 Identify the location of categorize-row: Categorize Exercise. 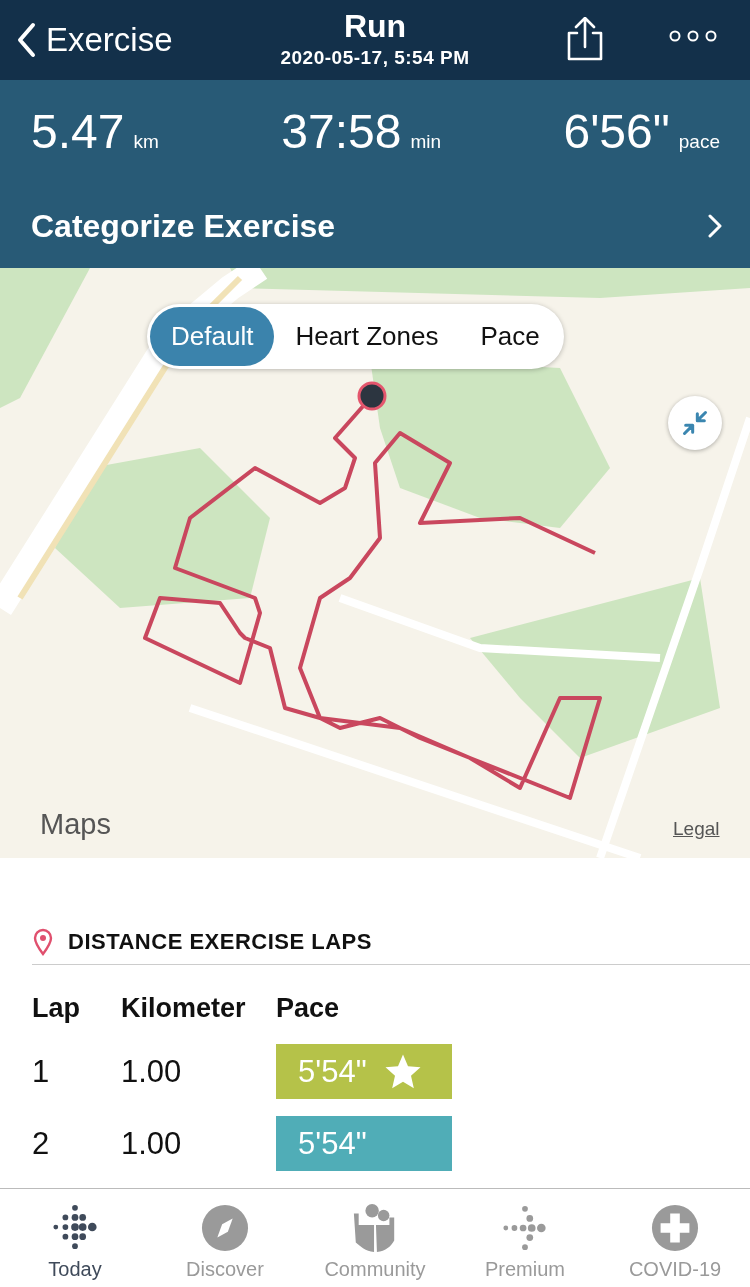
(375, 226).